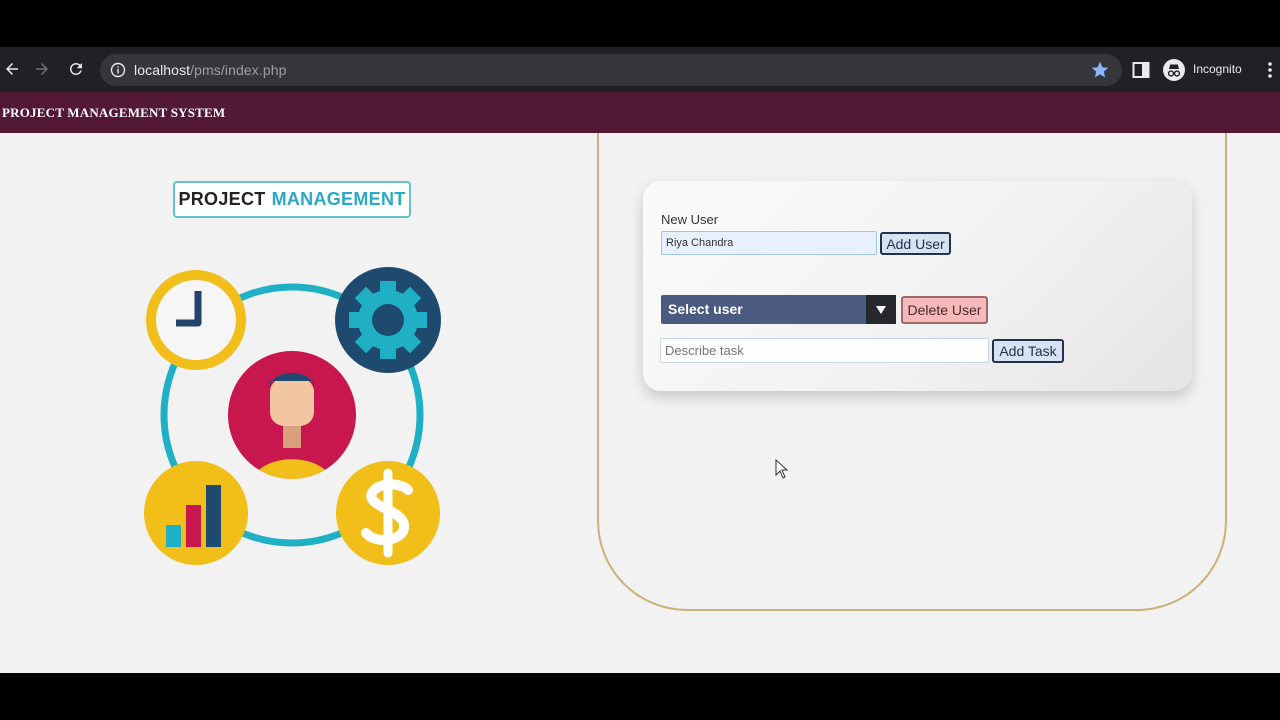 The image size is (1280, 720). I want to click on logo-word-management: MANAGEMENT, so click(338, 199).